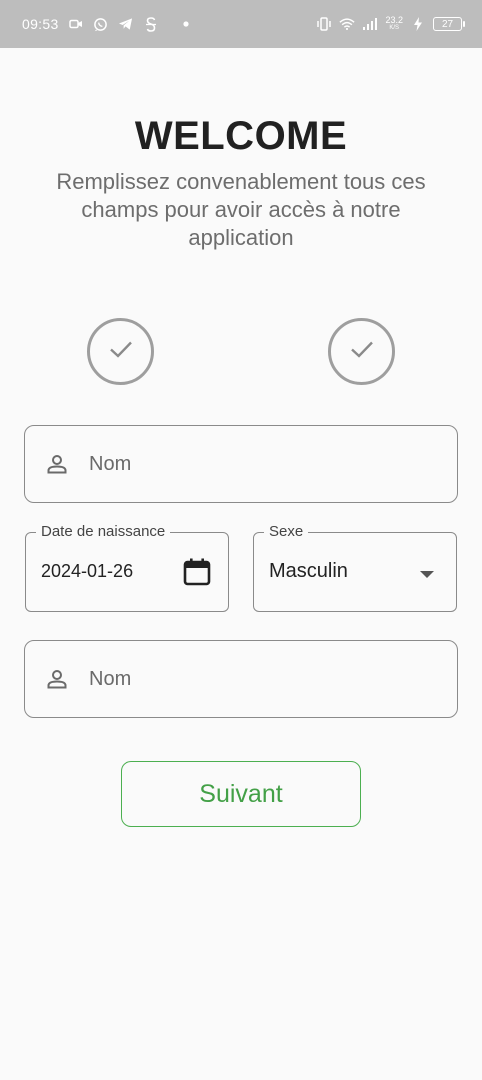 The width and height of the screenshot is (482, 1080). I want to click on whatsapp-icon, so click(101, 24).